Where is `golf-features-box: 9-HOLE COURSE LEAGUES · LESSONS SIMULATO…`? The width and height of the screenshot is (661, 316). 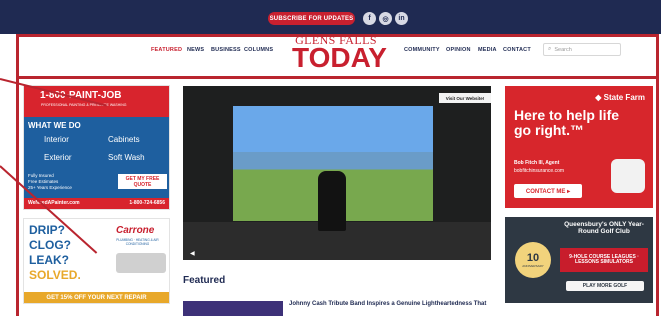
golf-features-box: 9-HOLE COURSE LEAGUES · LESSONS SIMULATO… is located at coordinates (604, 260).